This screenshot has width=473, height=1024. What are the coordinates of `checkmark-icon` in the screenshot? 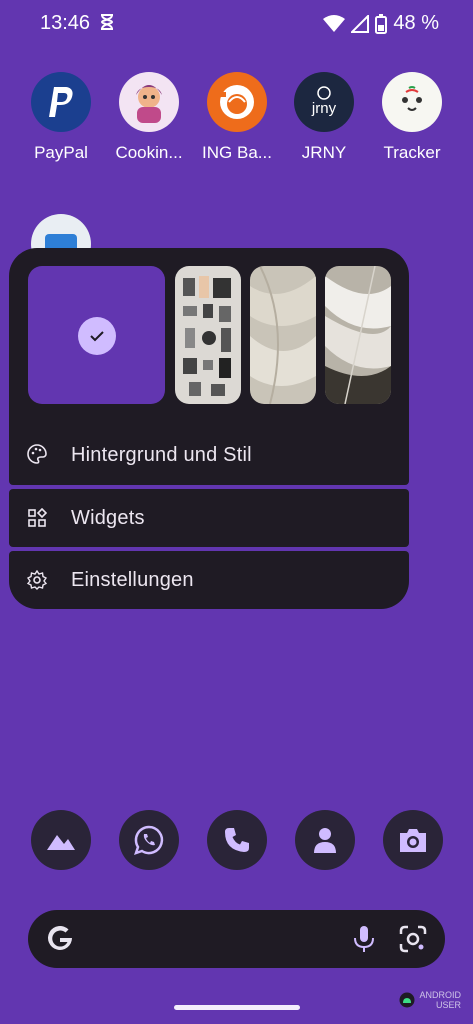 It's located at (97, 336).